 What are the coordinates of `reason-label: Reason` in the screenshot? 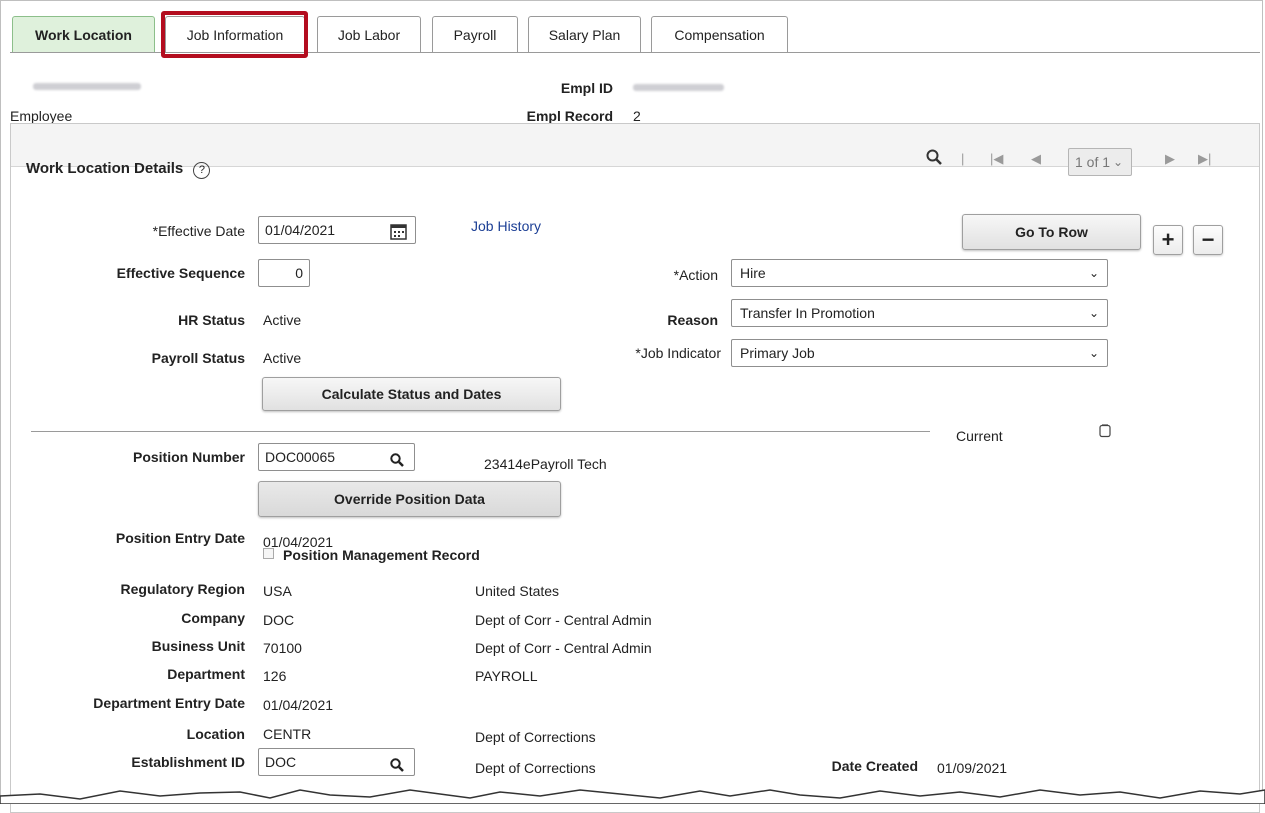 It's located at (692, 320).